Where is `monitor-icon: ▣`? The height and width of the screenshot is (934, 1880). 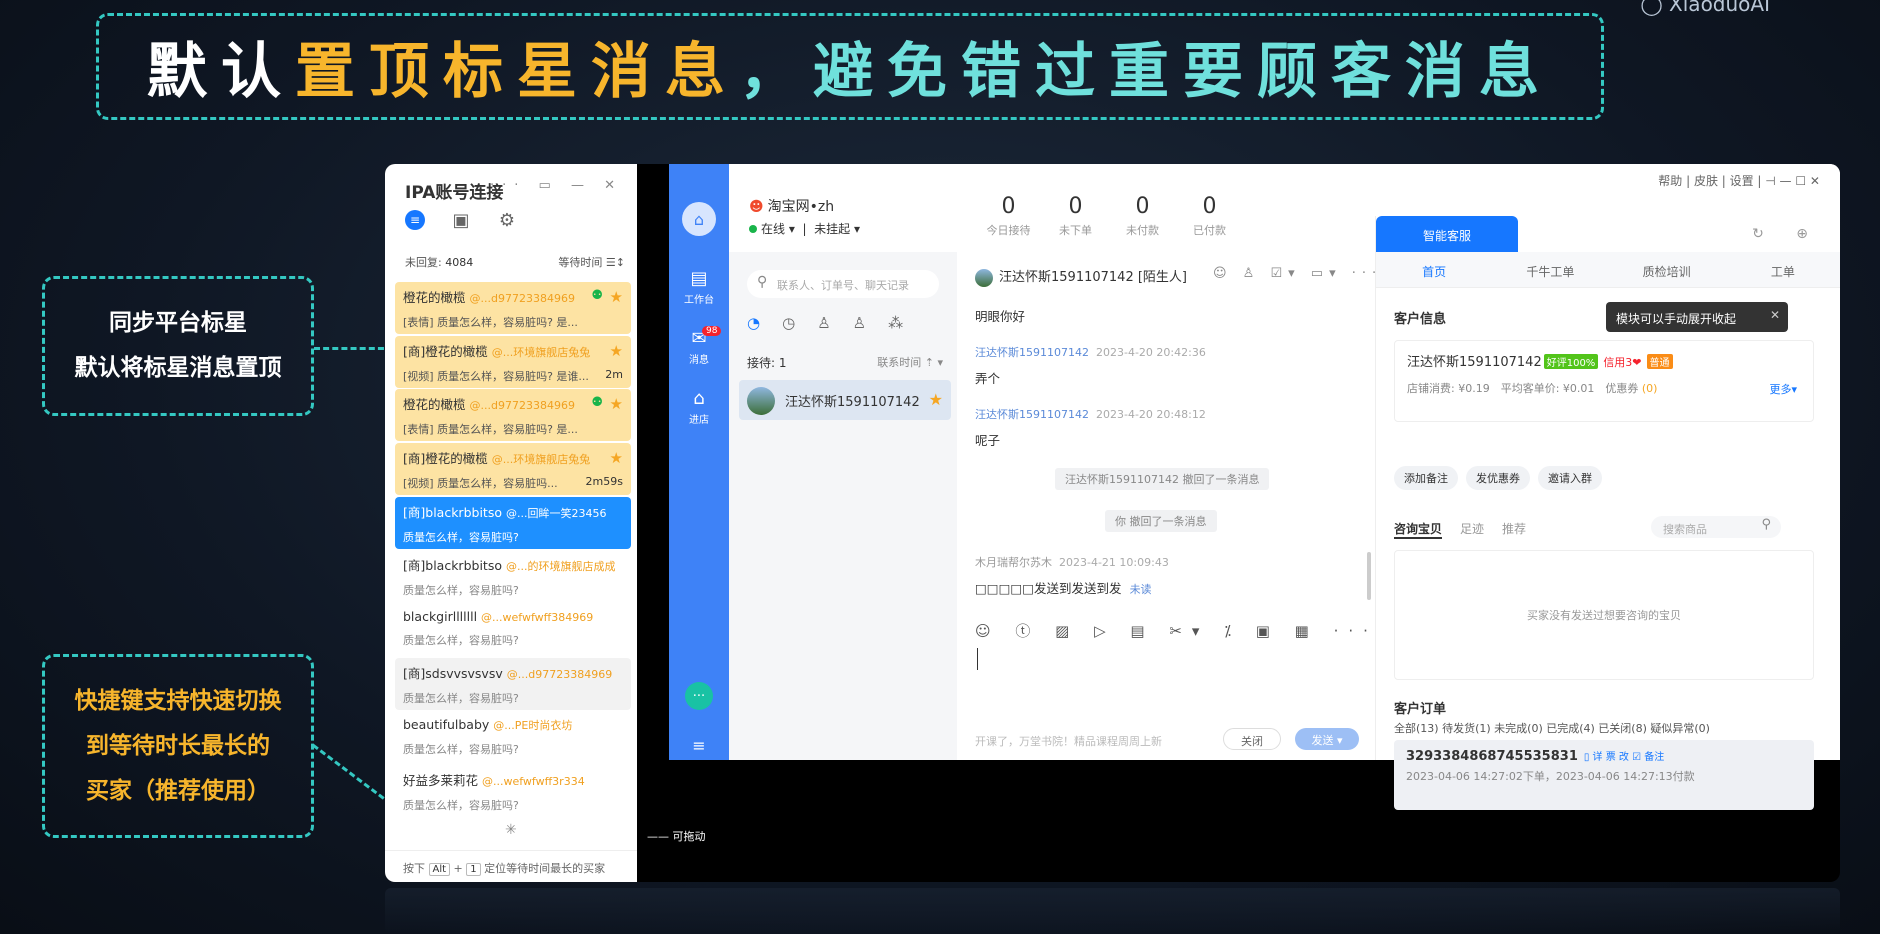
monitor-icon: ▣ is located at coordinates (461, 220).